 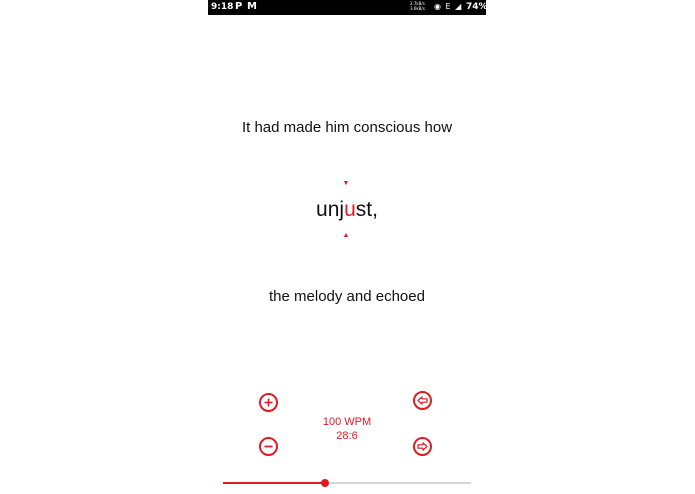 What do you see at coordinates (239, 6) in the screenshot?
I see `parking-app-icon: P` at bounding box center [239, 6].